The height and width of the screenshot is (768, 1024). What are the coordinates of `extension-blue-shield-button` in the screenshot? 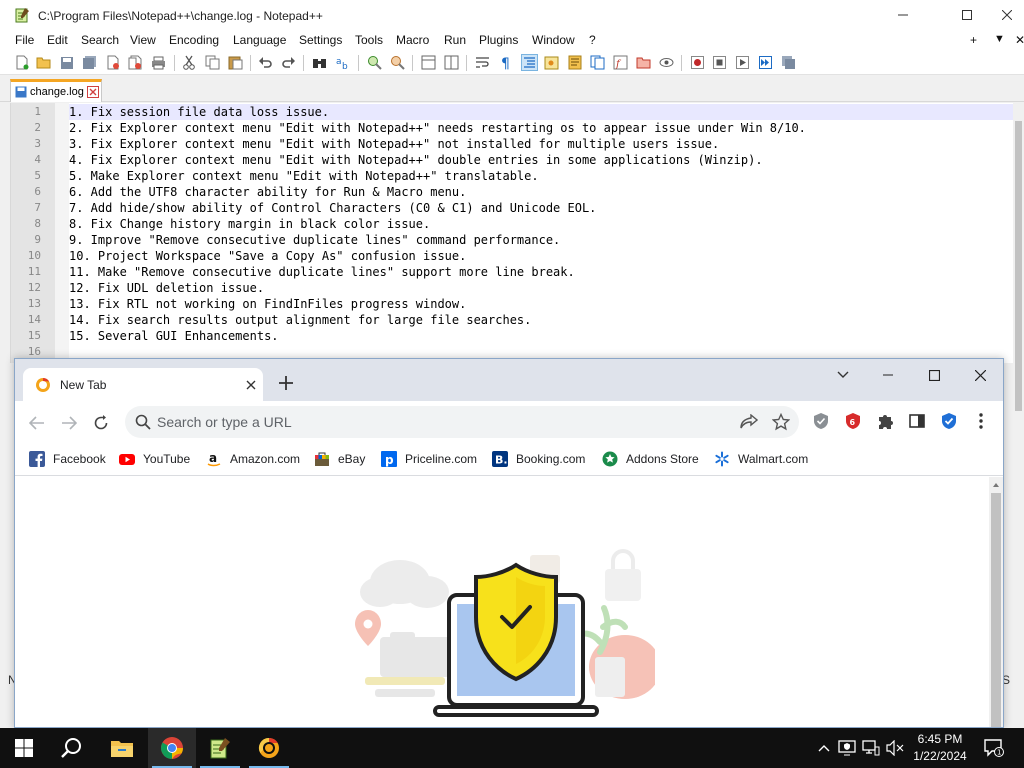 It's located at (949, 421).